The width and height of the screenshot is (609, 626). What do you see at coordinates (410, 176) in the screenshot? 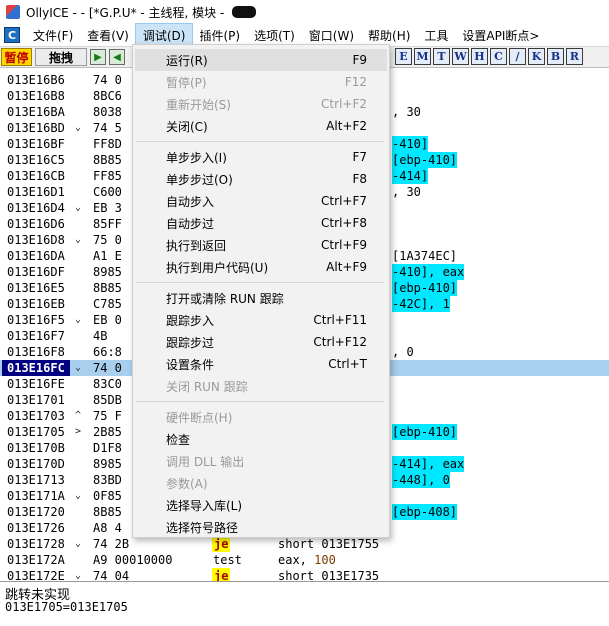
I see `disasm-operand-cell: -414]` at bounding box center [410, 176].